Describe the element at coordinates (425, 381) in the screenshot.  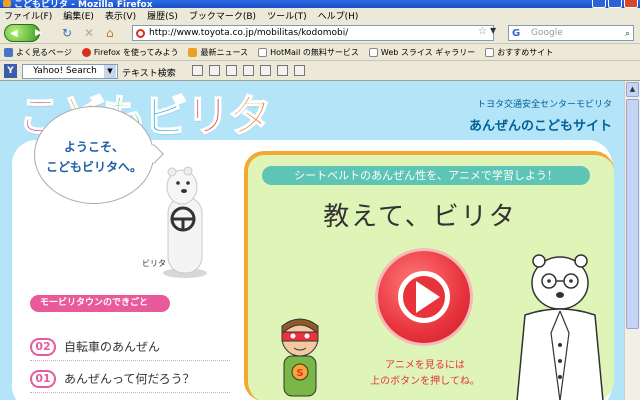
I see `caption-line-2: 上のボタンを押してね。` at that location.